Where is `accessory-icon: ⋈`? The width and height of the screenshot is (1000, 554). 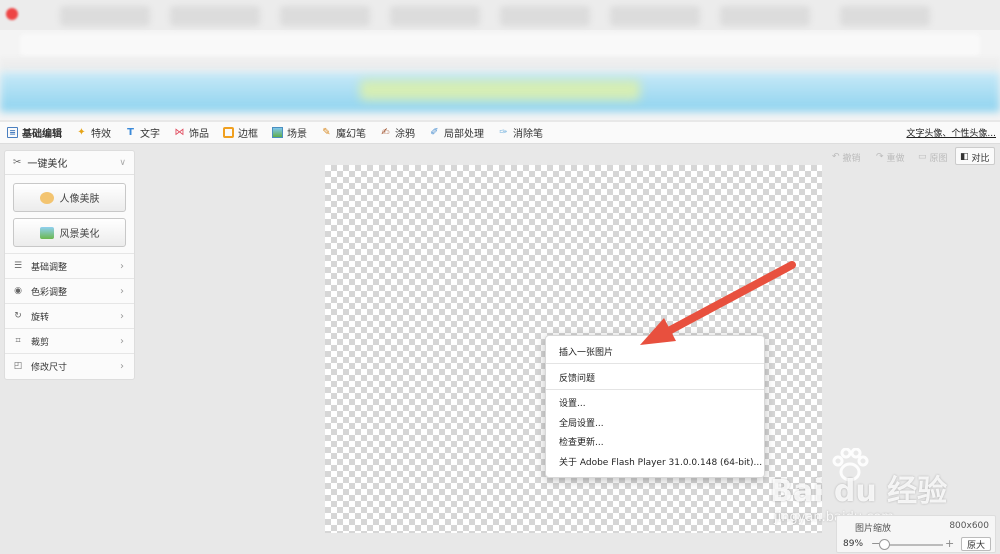 accessory-icon: ⋈ is located at coordinates (179, 132).